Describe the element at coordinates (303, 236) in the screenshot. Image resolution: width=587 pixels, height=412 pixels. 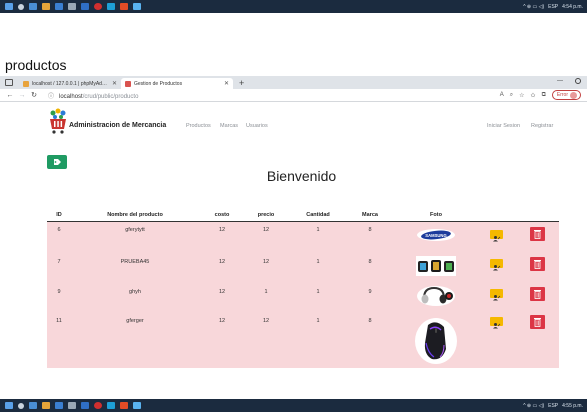
I see `table-row: 6 gferytytt 12 12 1 8 SAMSUNG` at that location.